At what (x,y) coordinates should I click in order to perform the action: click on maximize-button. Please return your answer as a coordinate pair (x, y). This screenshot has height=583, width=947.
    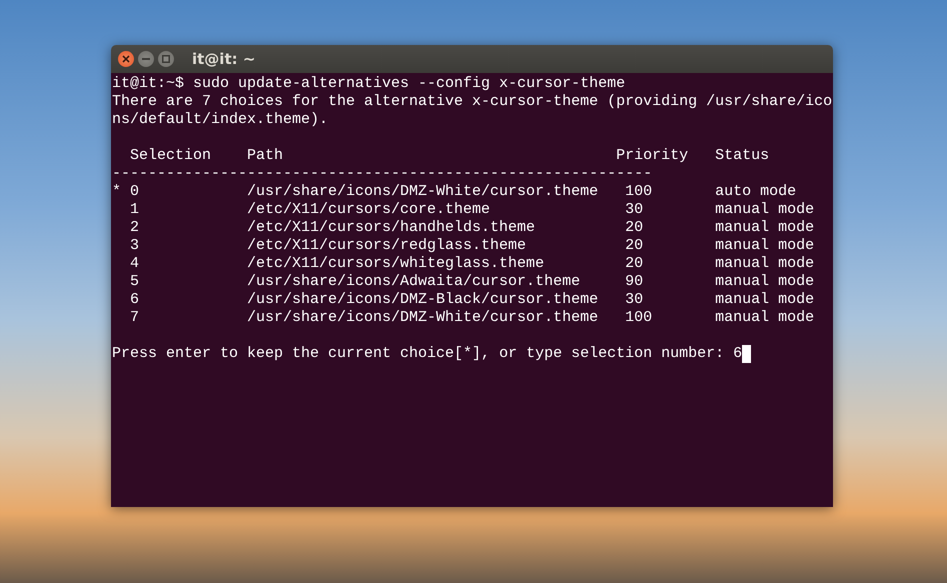
    Looking at the image, I should click on (166, 59).